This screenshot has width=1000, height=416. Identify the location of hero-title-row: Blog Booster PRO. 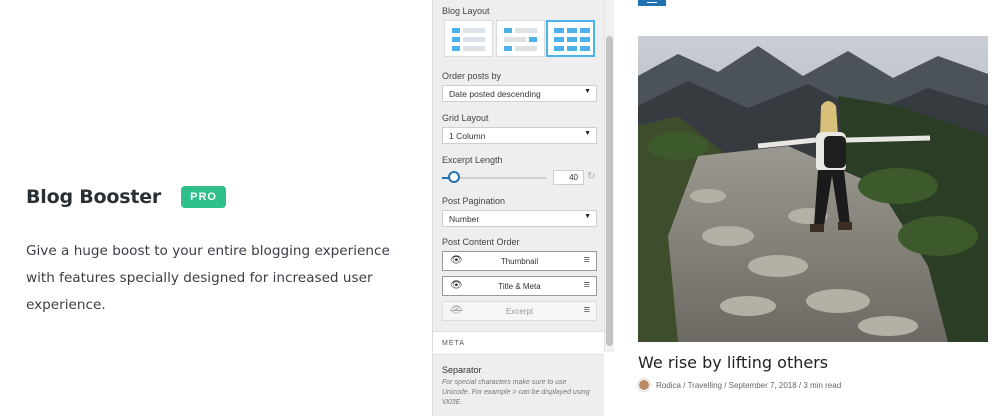
(211, 197).